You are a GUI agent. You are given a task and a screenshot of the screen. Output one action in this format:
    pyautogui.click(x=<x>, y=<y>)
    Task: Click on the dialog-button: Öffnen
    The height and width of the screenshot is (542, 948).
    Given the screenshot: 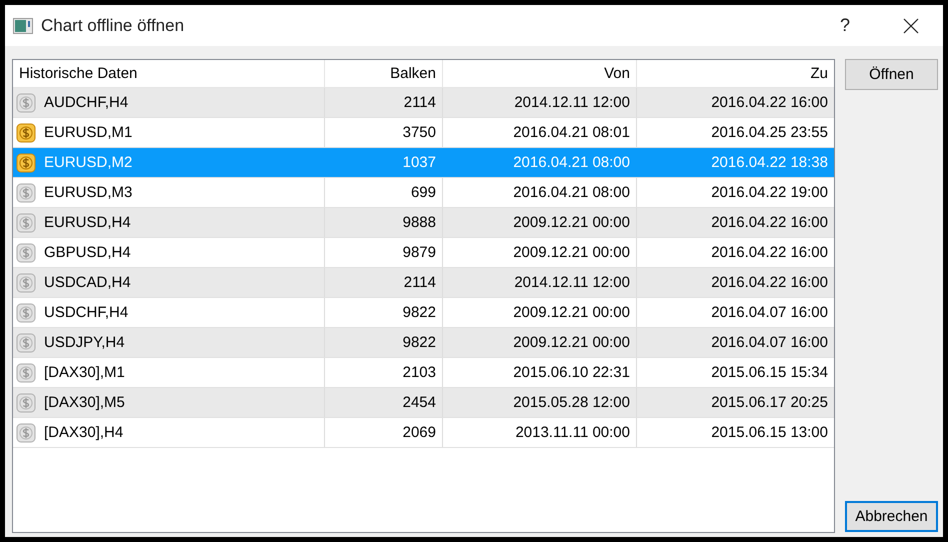 What is the action you would take?
    pyautogui.click(x=891, y=74)
    